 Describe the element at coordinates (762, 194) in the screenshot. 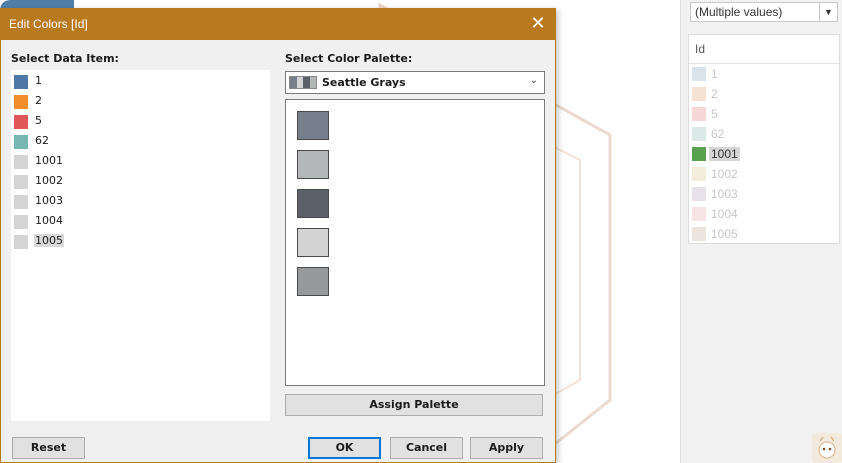

I see `legend-item: 1003` at that location.